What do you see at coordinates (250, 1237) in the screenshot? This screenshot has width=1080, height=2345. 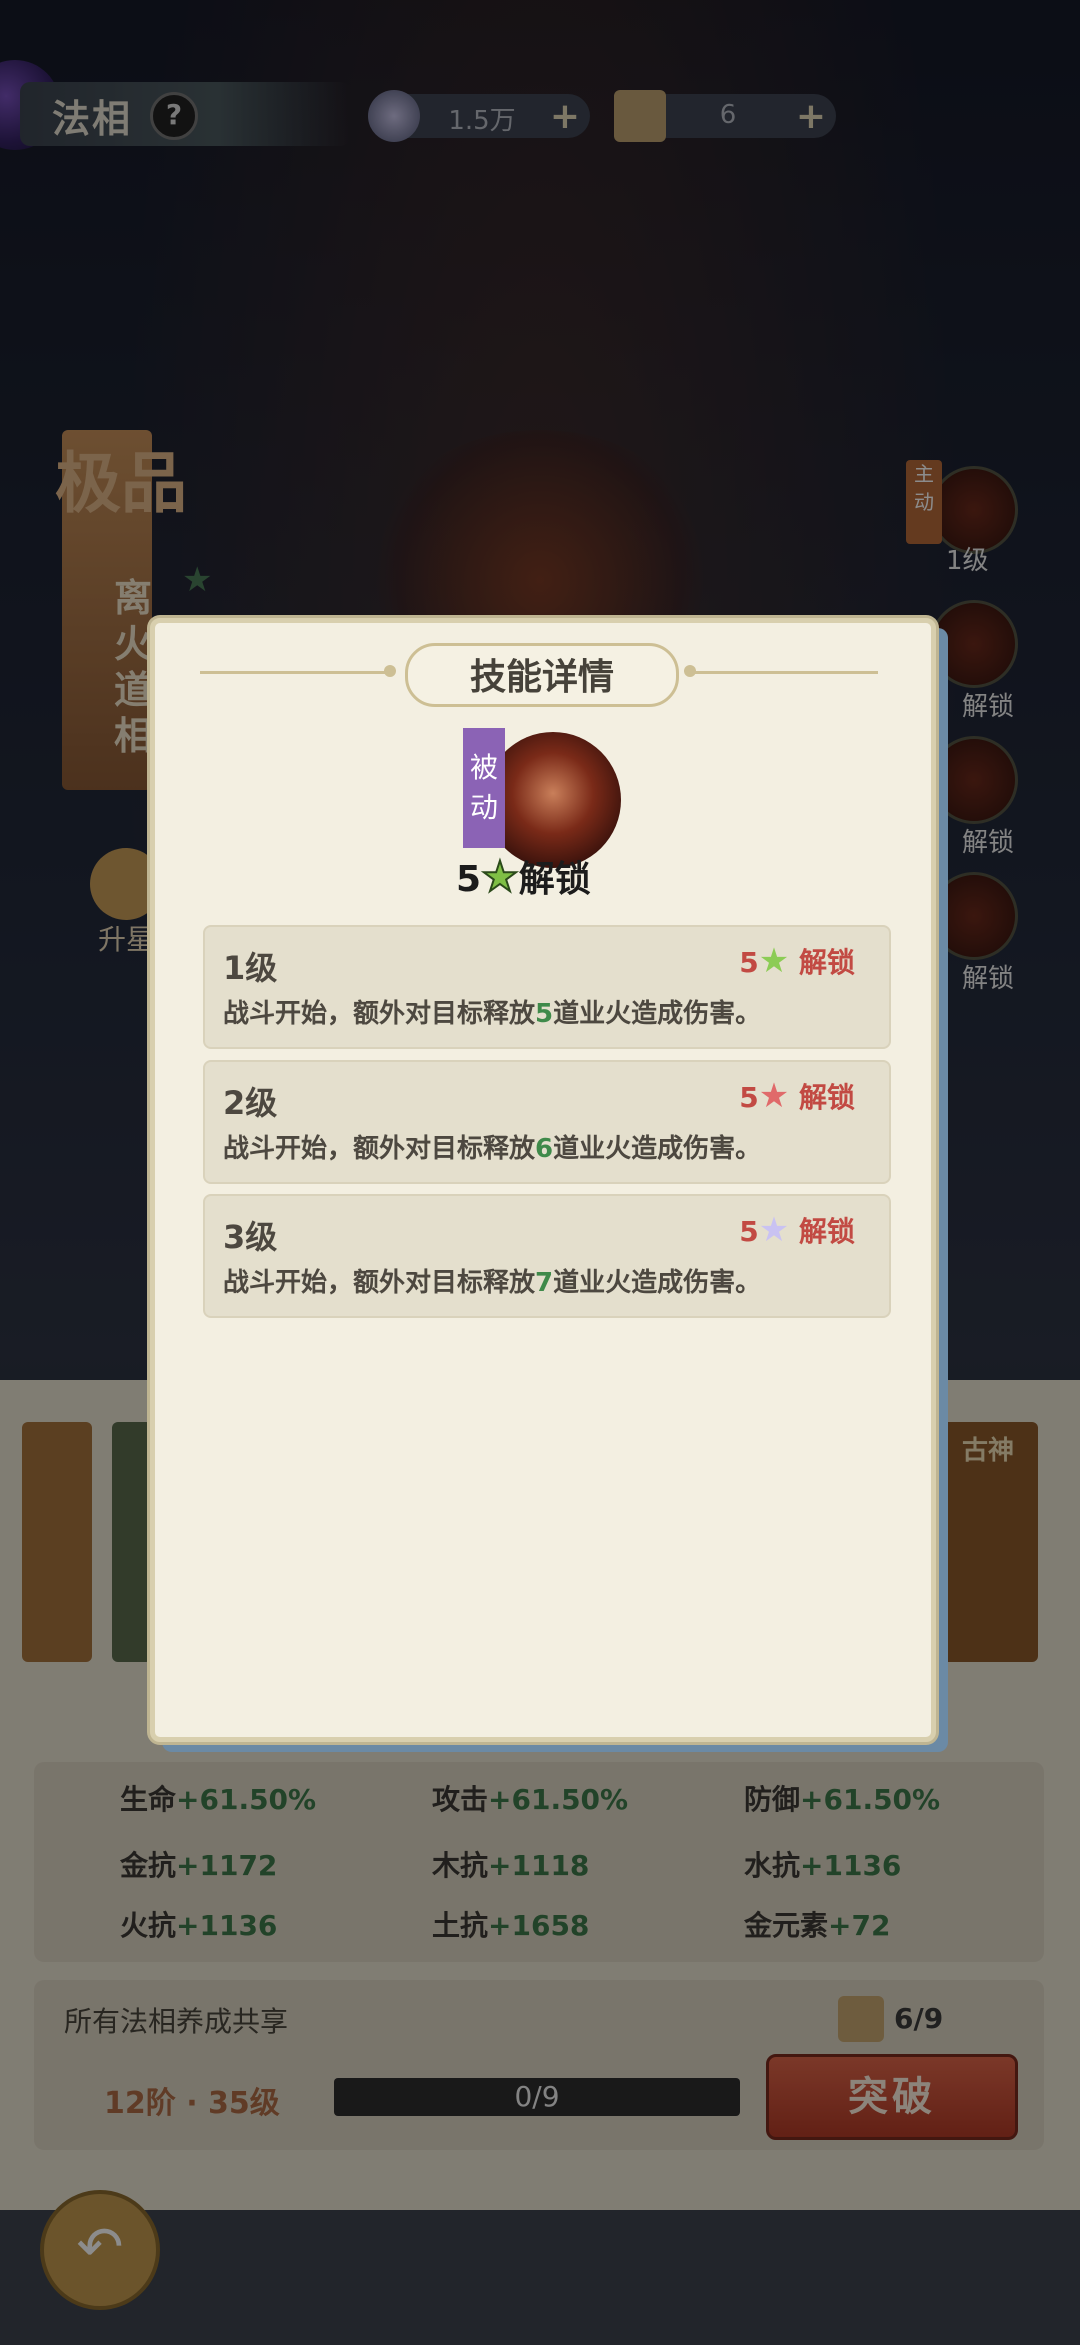 I see `level-title: 3级` at bounding box center [250, 1237].